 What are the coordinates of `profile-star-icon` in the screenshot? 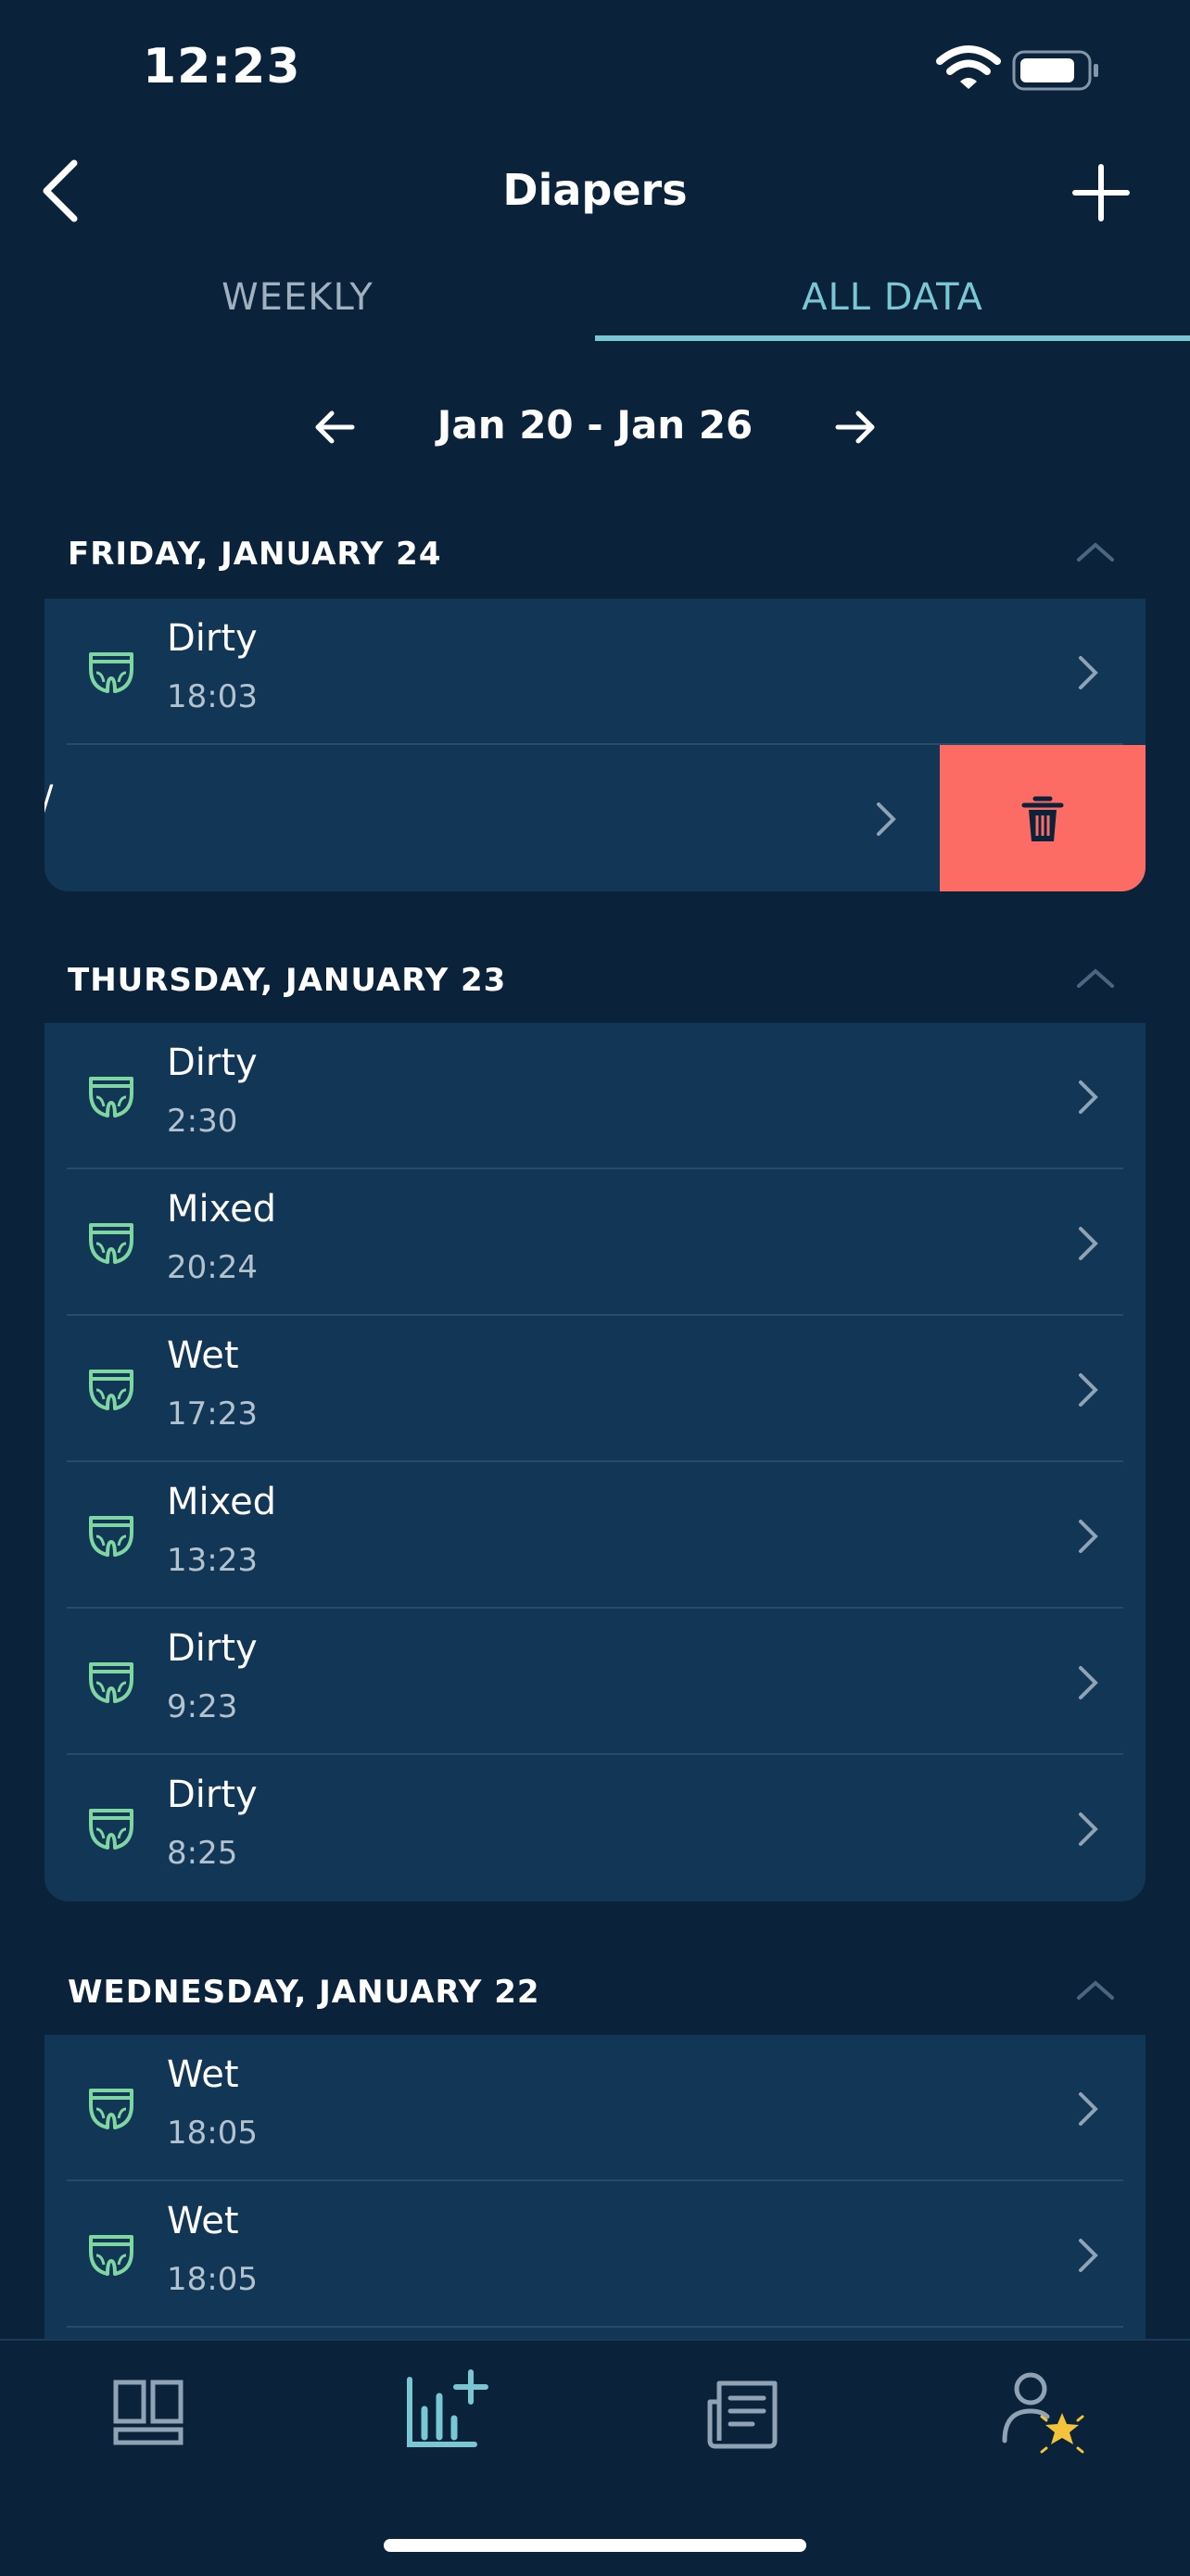 It's located at (1043, 2413).